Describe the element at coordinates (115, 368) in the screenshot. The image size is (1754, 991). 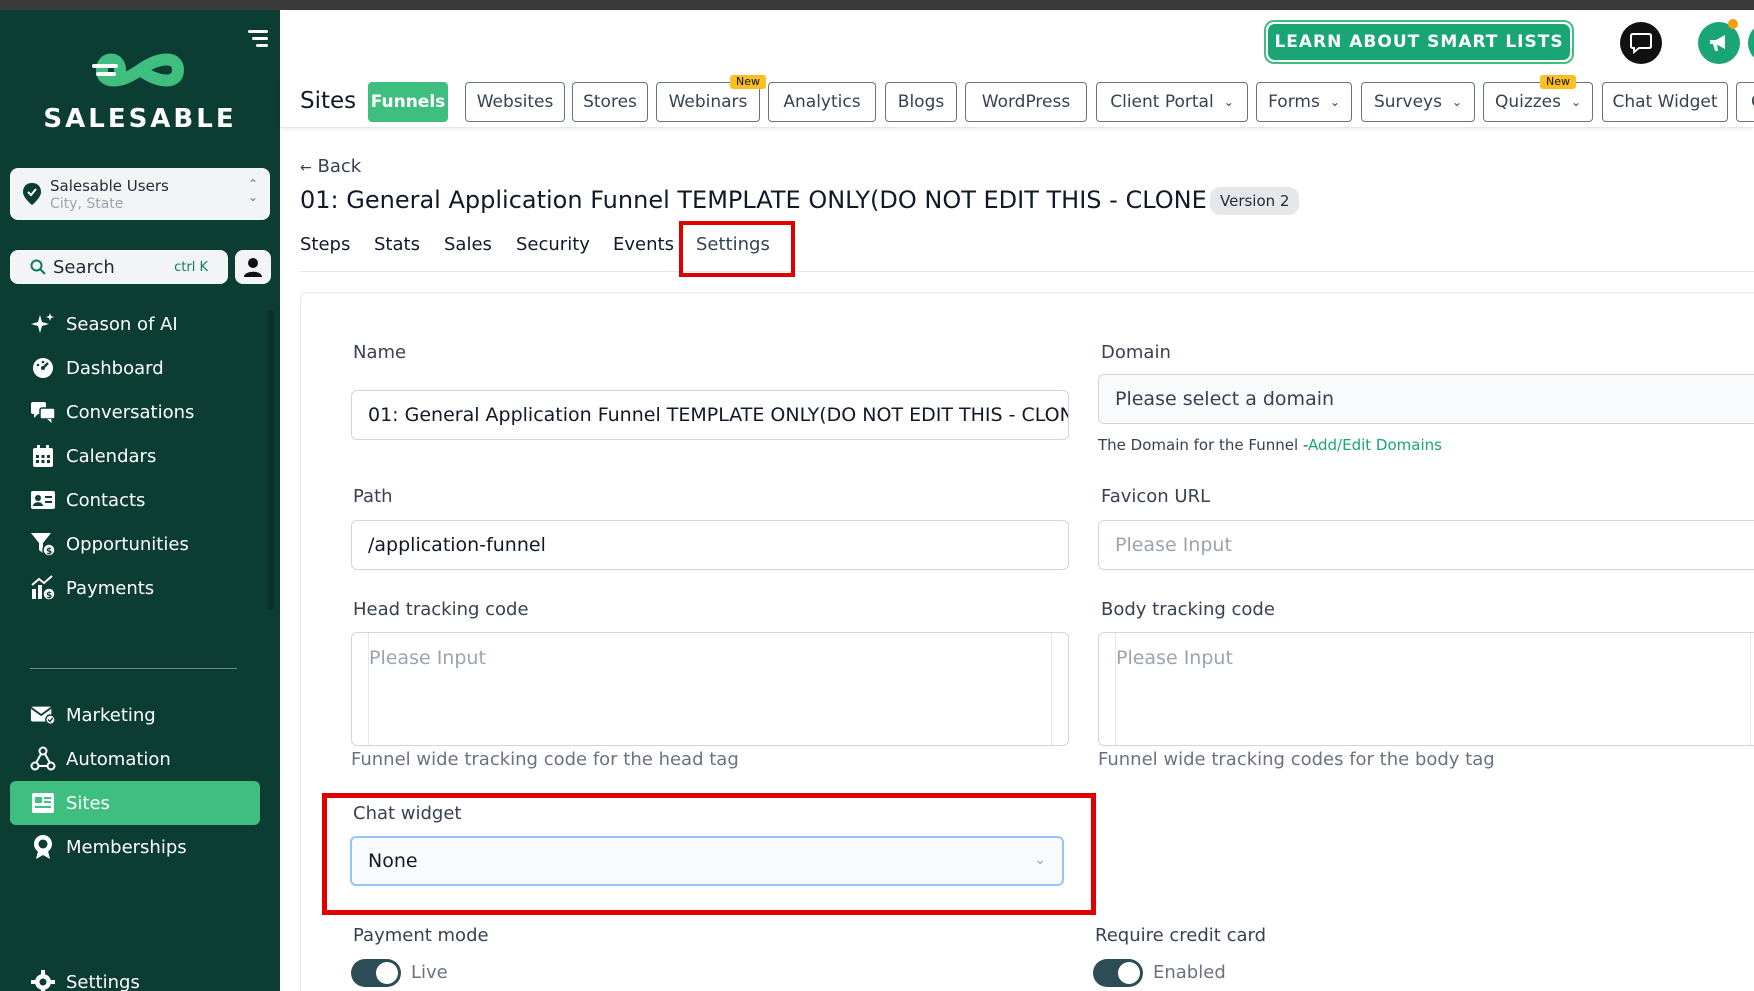
I see `sidebar-item-label: Dashboard` at that location.